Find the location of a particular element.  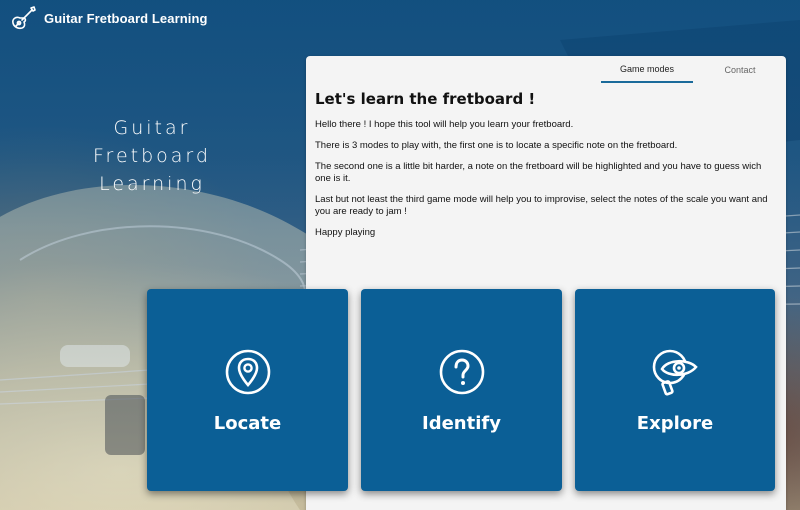

hero-line: Fretboard is located at coordinates (152, 156).